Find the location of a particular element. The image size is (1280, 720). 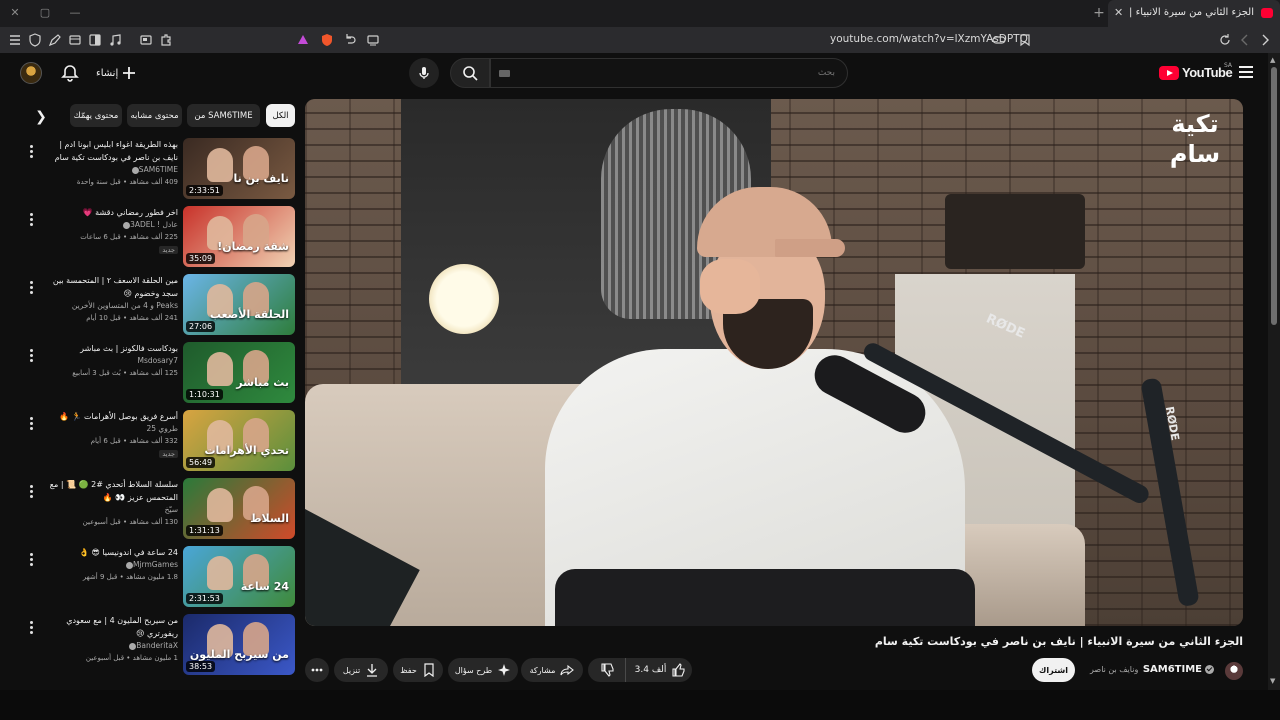

new-tab-button: + is located at coordinates (1099, 13).